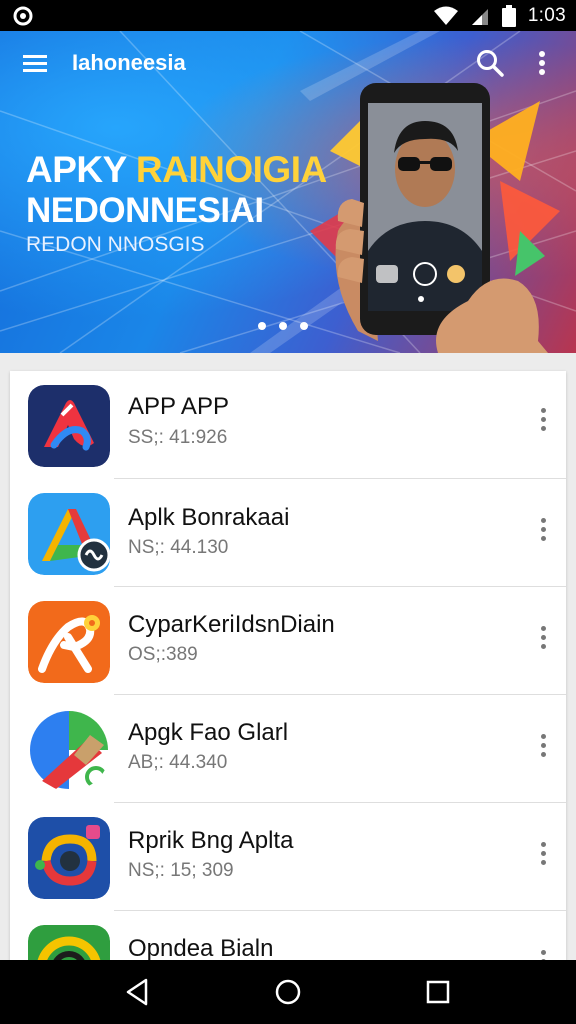 This screenshot has width=576, height=1024. I want to click on hamburger-menu-icon, so click(35, 63).